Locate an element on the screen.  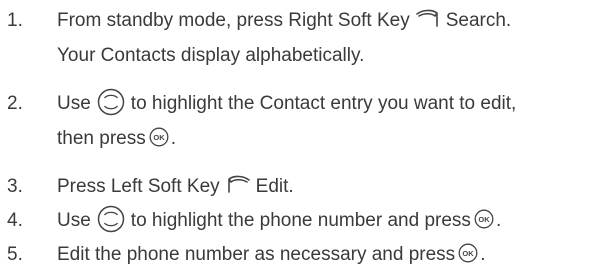
step-text-segment: Press Left Soft Key is located at coordinates (138, 186).